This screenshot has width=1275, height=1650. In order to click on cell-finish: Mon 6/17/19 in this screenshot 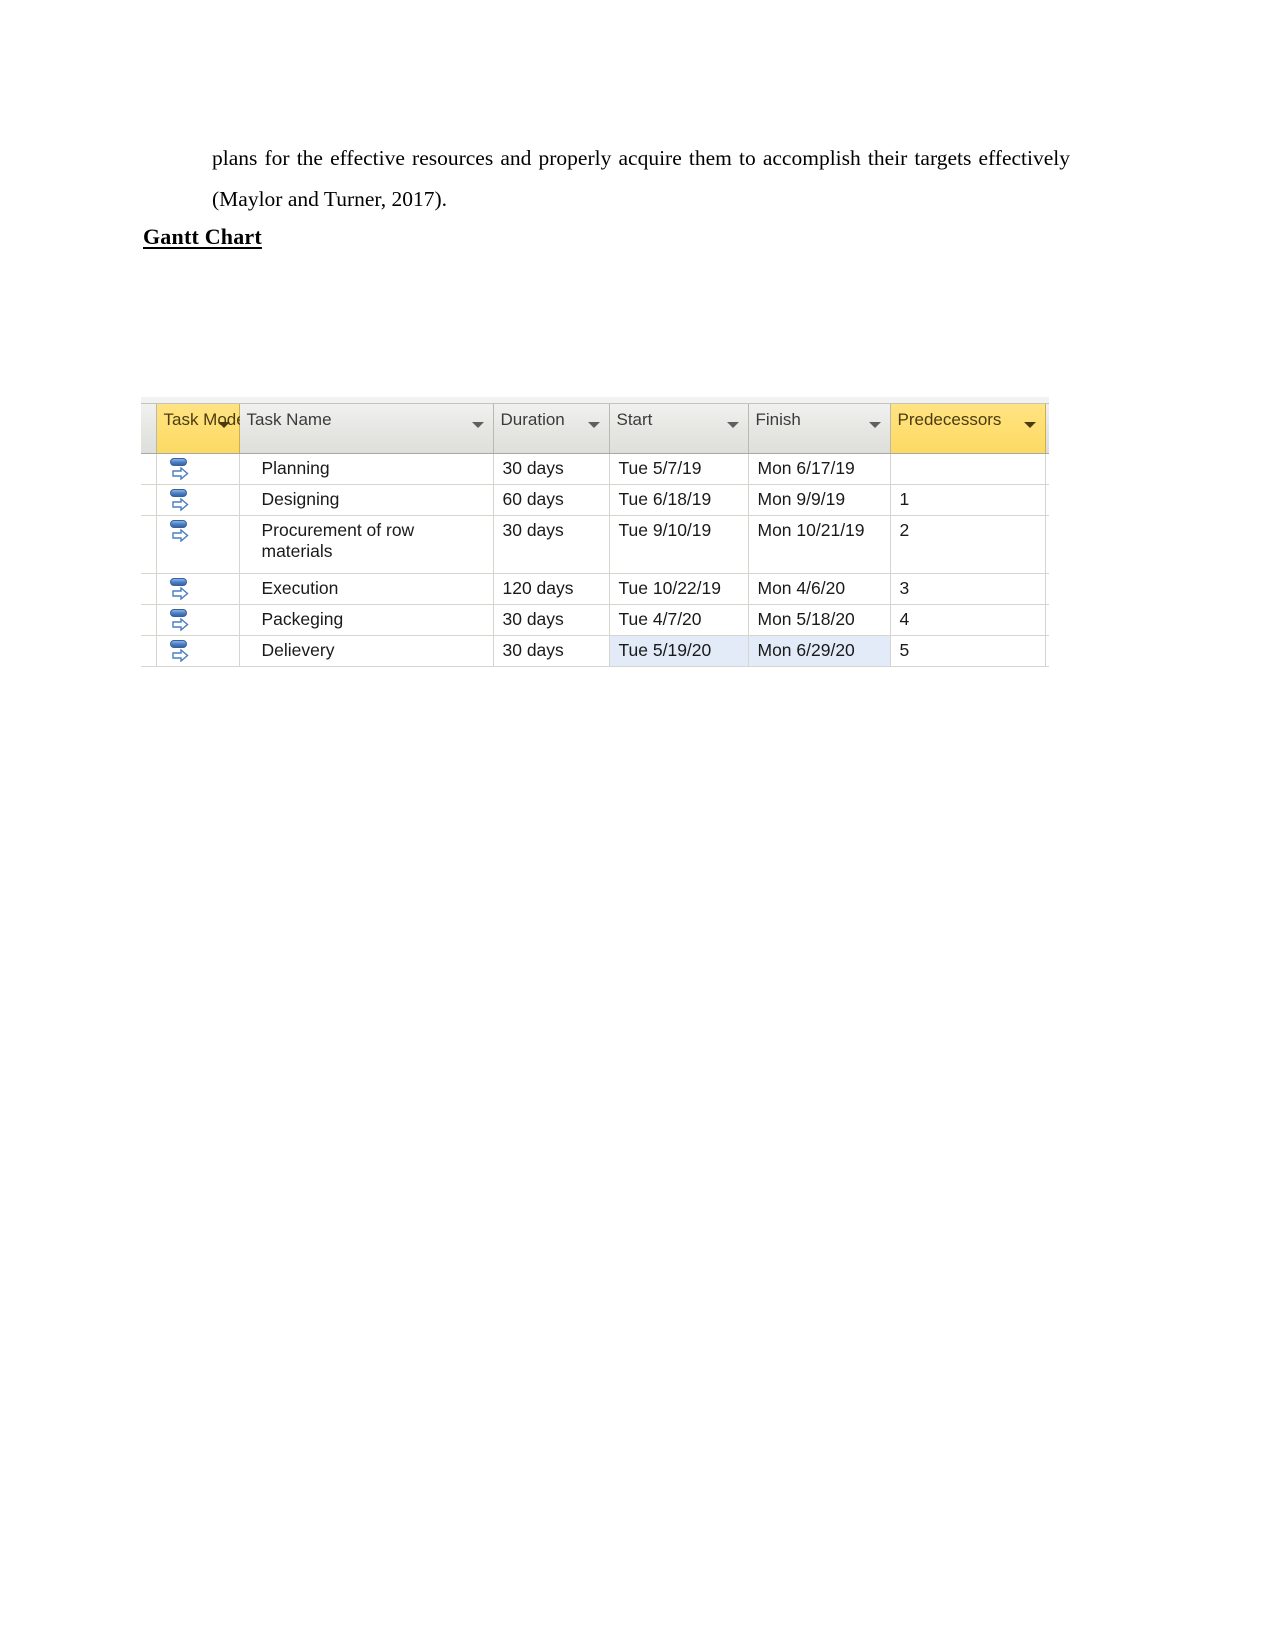, I will do `click(819, 469)`.